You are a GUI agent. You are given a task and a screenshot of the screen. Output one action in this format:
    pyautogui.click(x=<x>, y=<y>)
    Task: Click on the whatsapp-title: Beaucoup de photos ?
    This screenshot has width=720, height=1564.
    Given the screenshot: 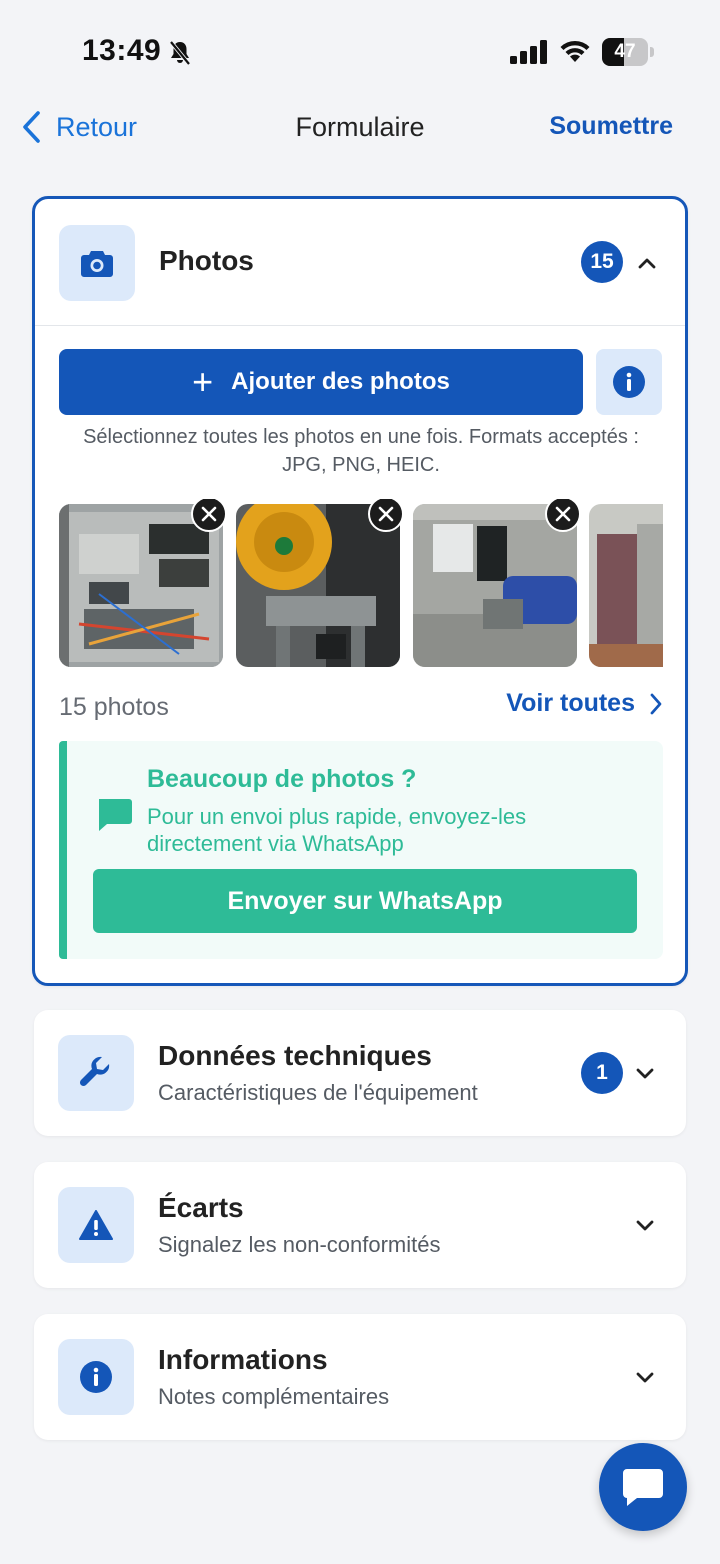 What is the action you would take?
    pyautogui.click(x=282, y=779)
    